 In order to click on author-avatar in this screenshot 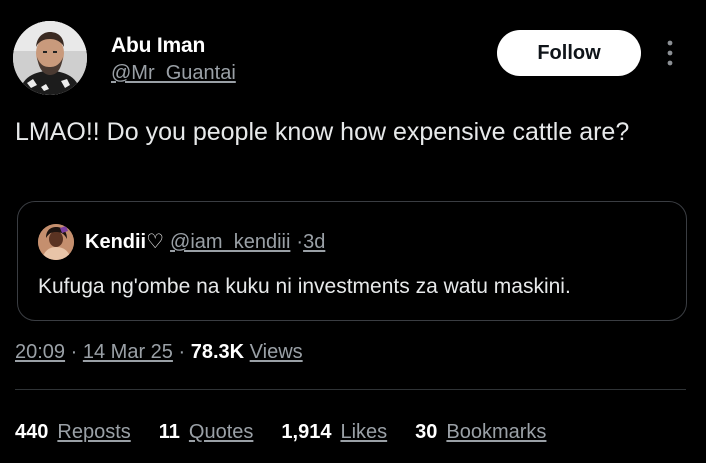, I will do `click(50, 58)`.